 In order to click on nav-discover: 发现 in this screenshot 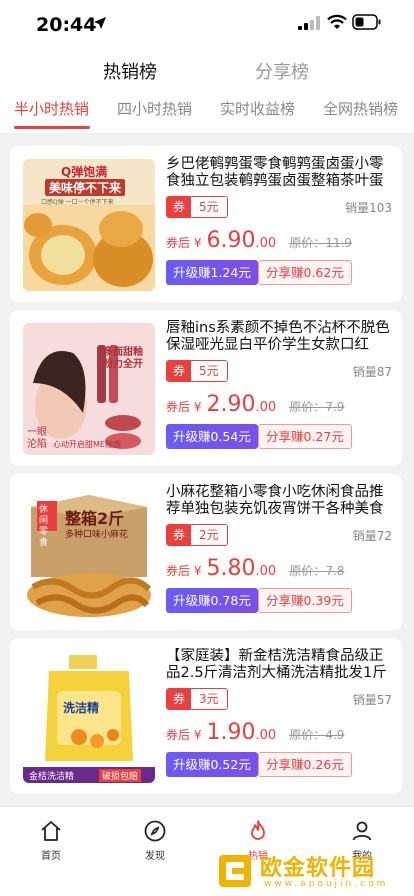, I will do `click(155, 840)`.